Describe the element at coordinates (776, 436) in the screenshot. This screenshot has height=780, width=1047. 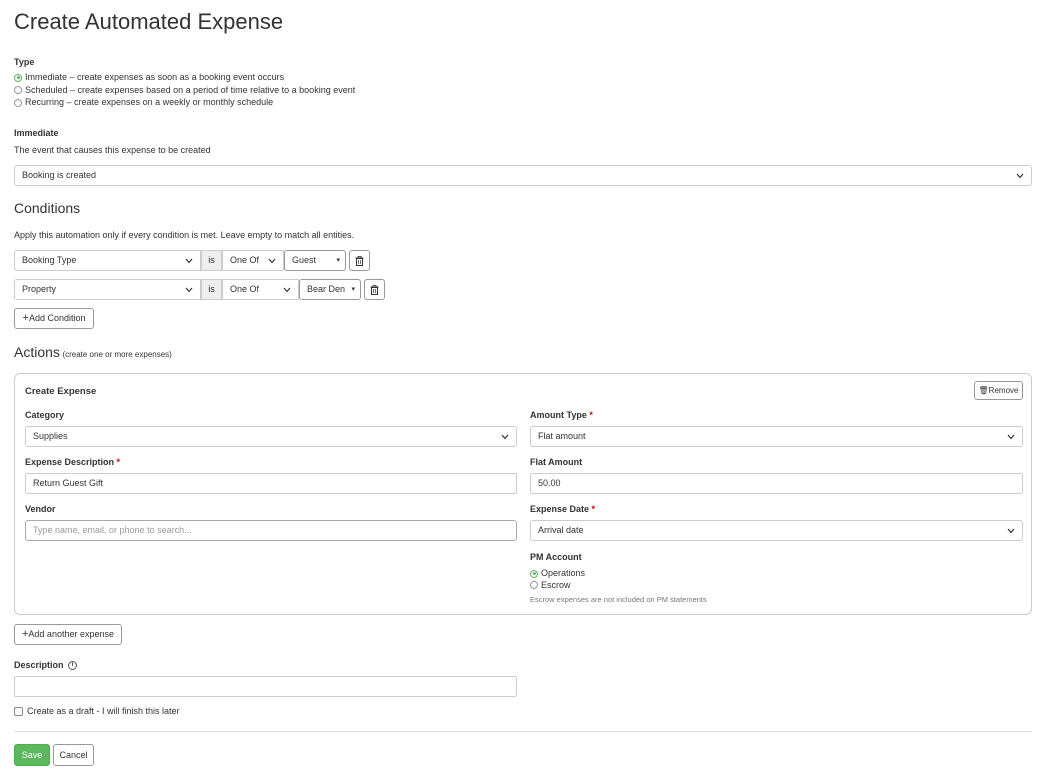
I see `amount-type-select: Flat amount` at that location.